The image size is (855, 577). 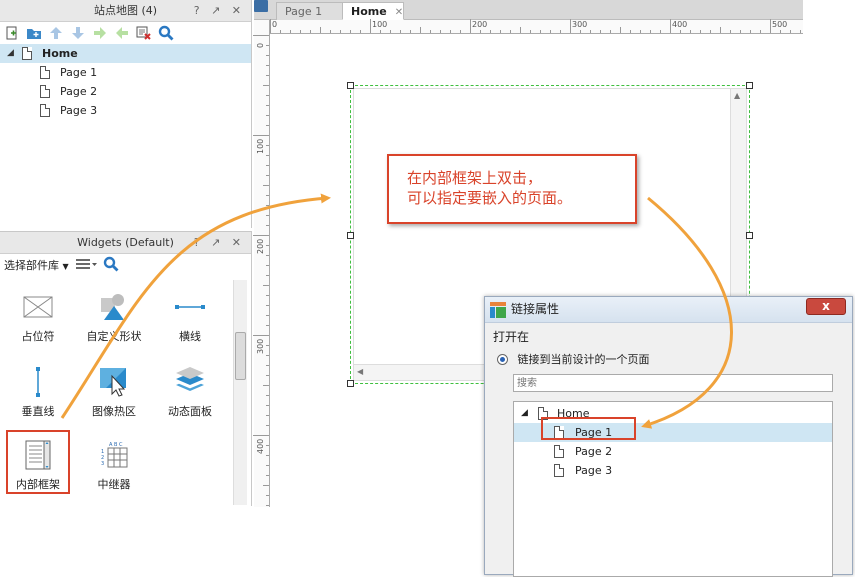 What do you see at coordinates (673, 451) in the screenshot?
I see `dialog-tree-item-page-2: Page 2` at bounding box center [673, 451].